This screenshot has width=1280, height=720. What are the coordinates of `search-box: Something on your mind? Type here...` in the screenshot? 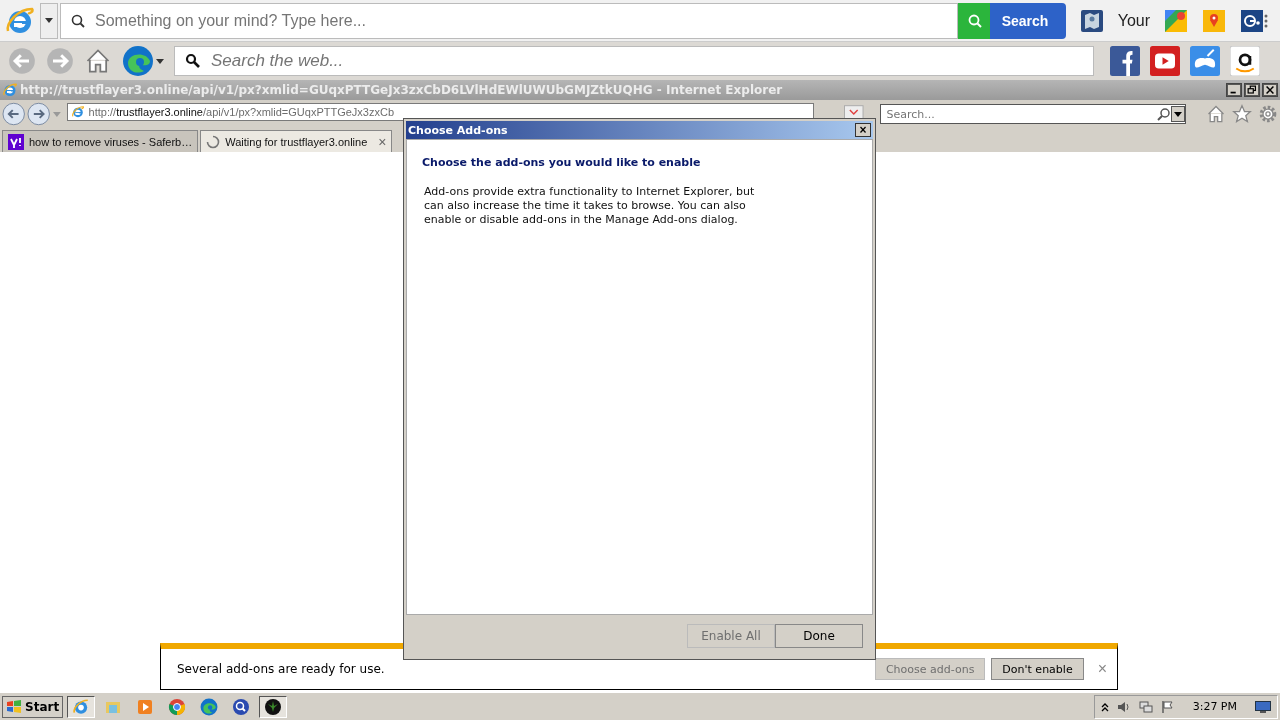 It's located at (509, 20).